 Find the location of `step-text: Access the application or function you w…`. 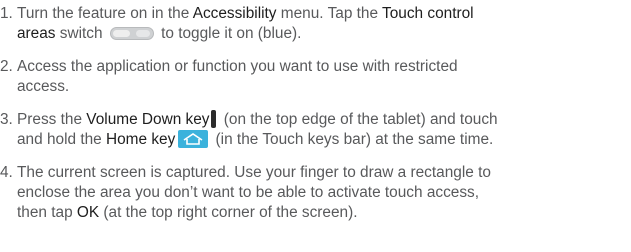

step-text: Access the application or function you w… is located at coordinates (237, 66).